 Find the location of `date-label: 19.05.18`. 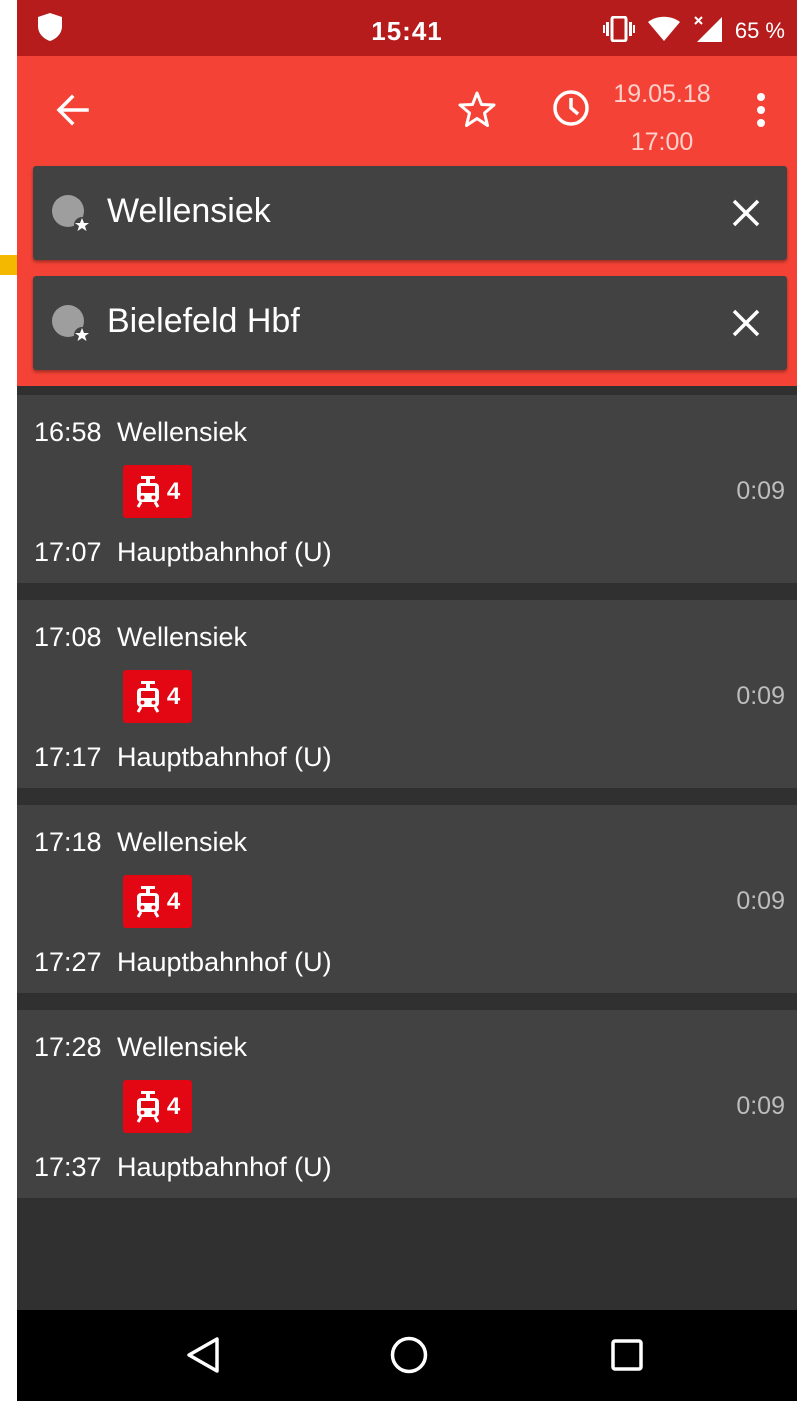

date-label: 19.05.18 is located at coordinates (662, 94).